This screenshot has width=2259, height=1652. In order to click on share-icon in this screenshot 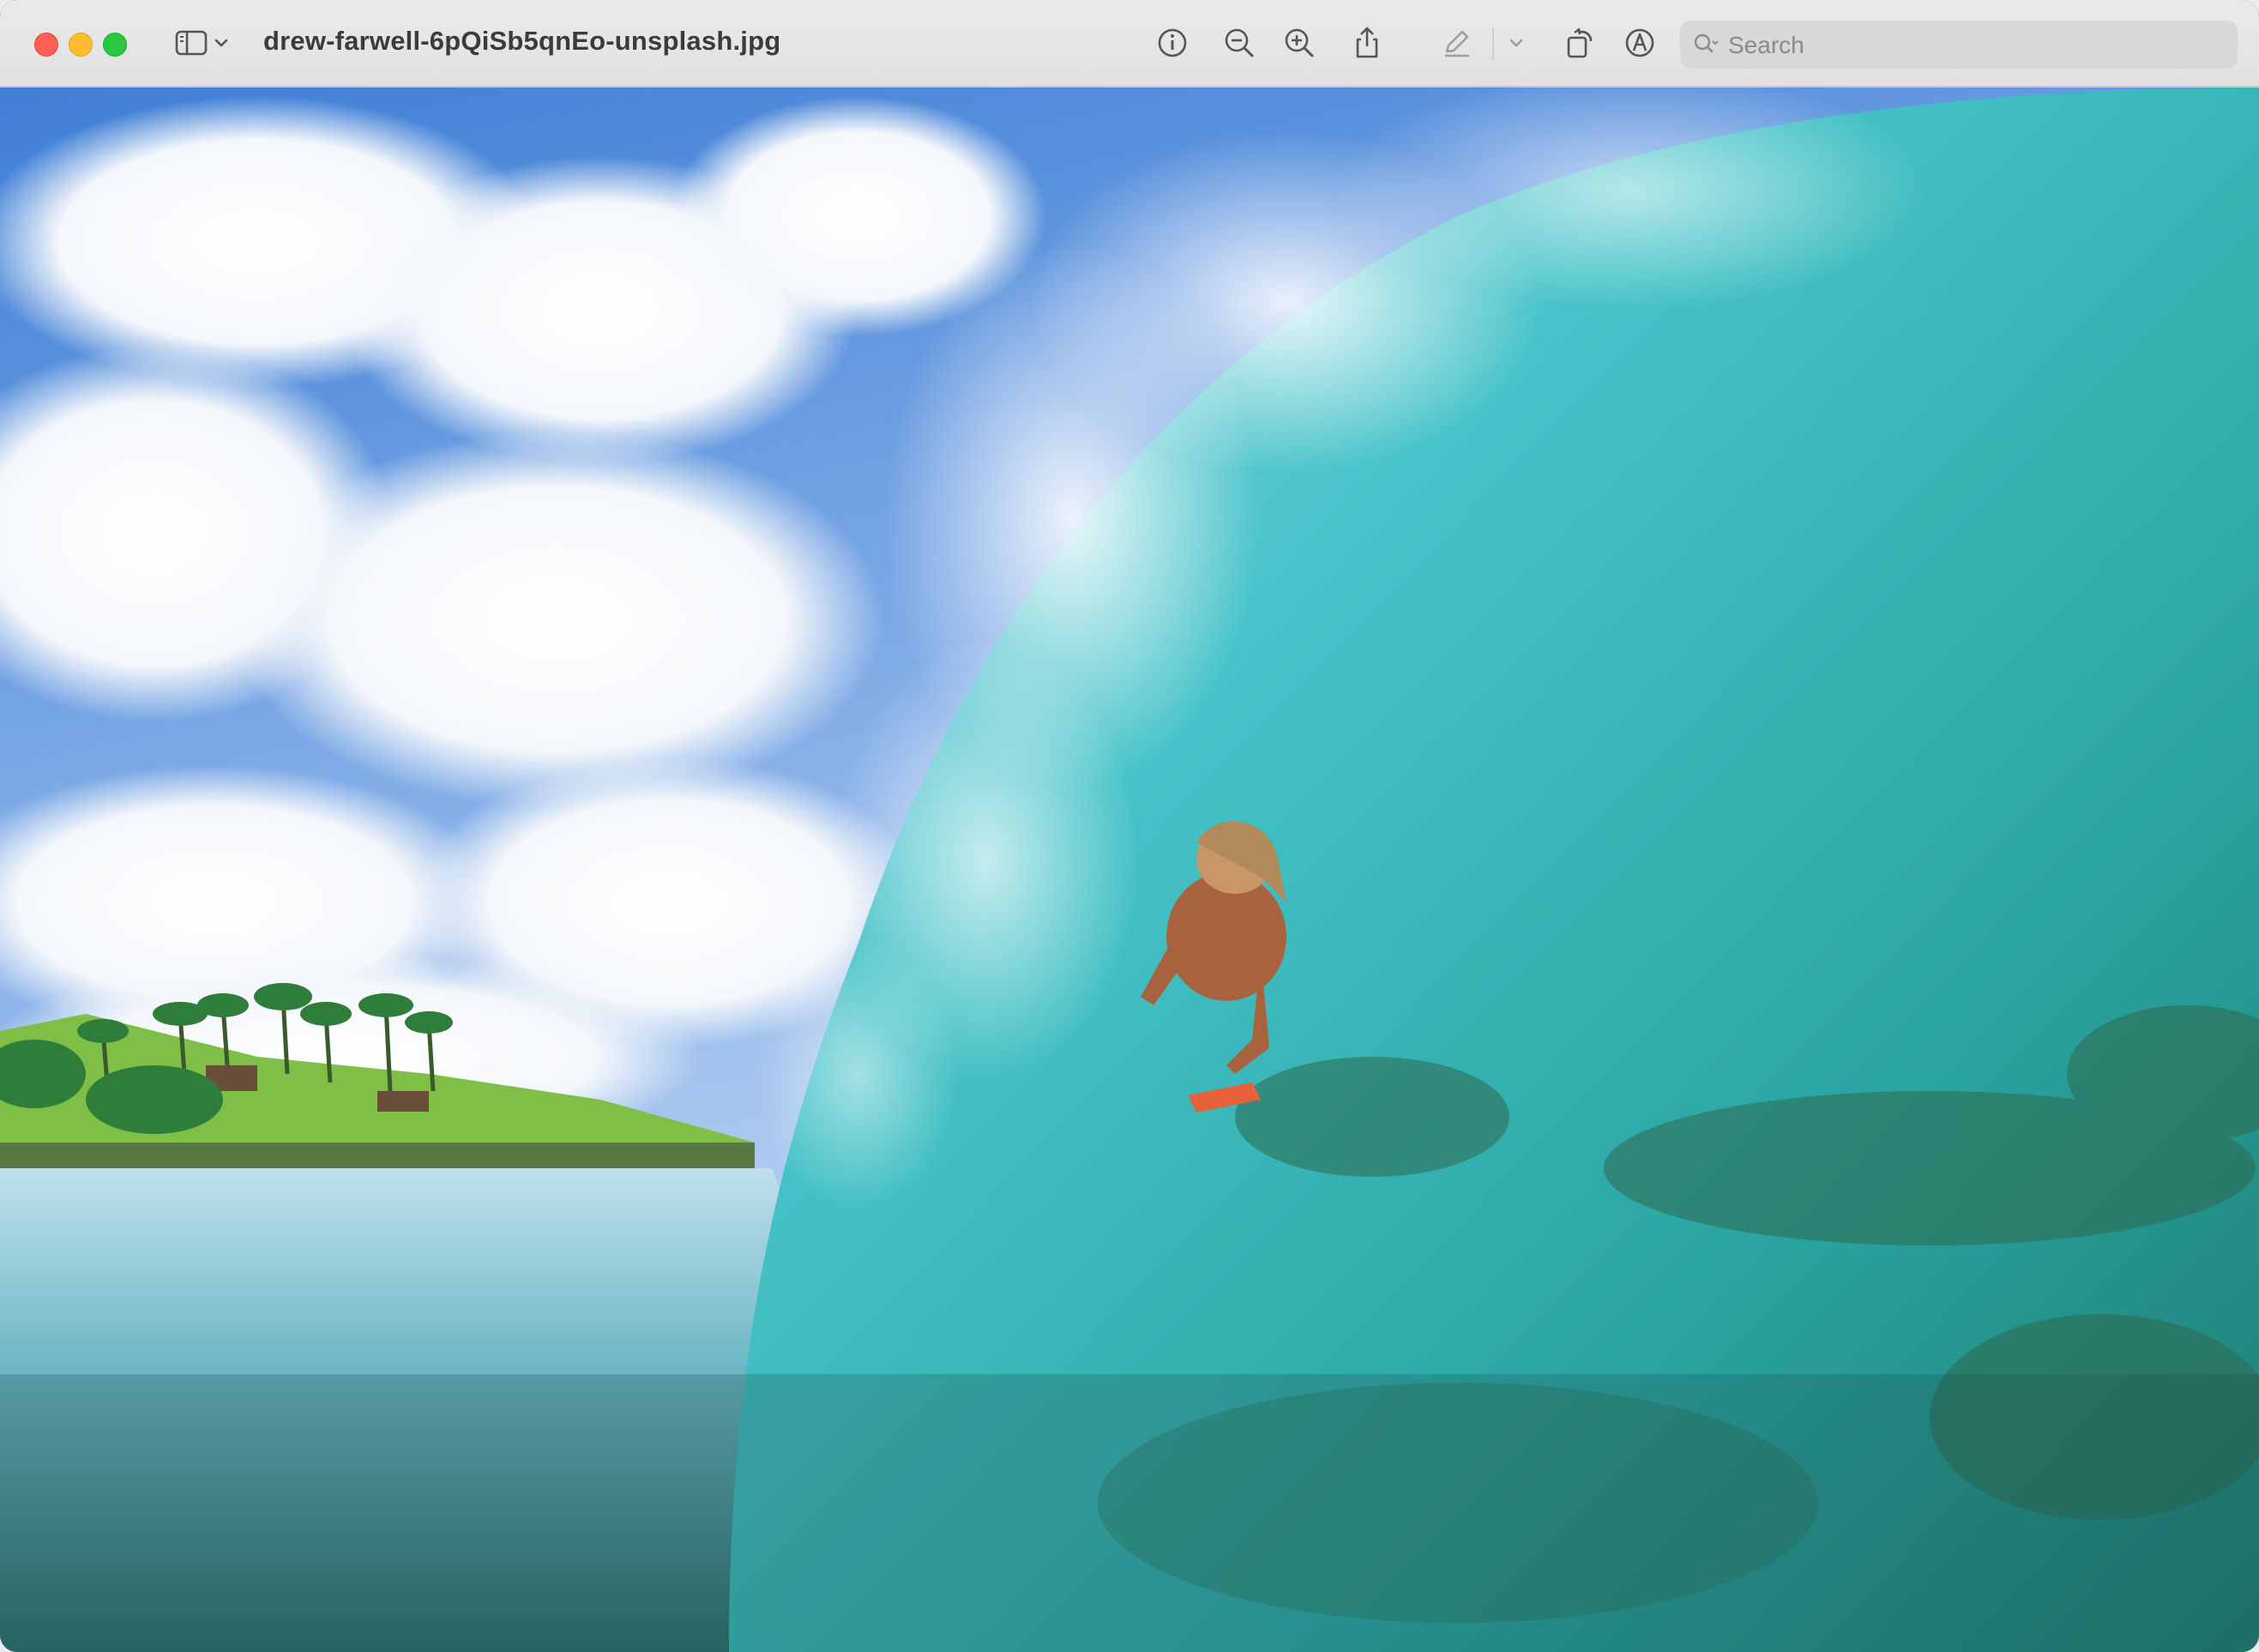, I will do `click(1367, 42)`.